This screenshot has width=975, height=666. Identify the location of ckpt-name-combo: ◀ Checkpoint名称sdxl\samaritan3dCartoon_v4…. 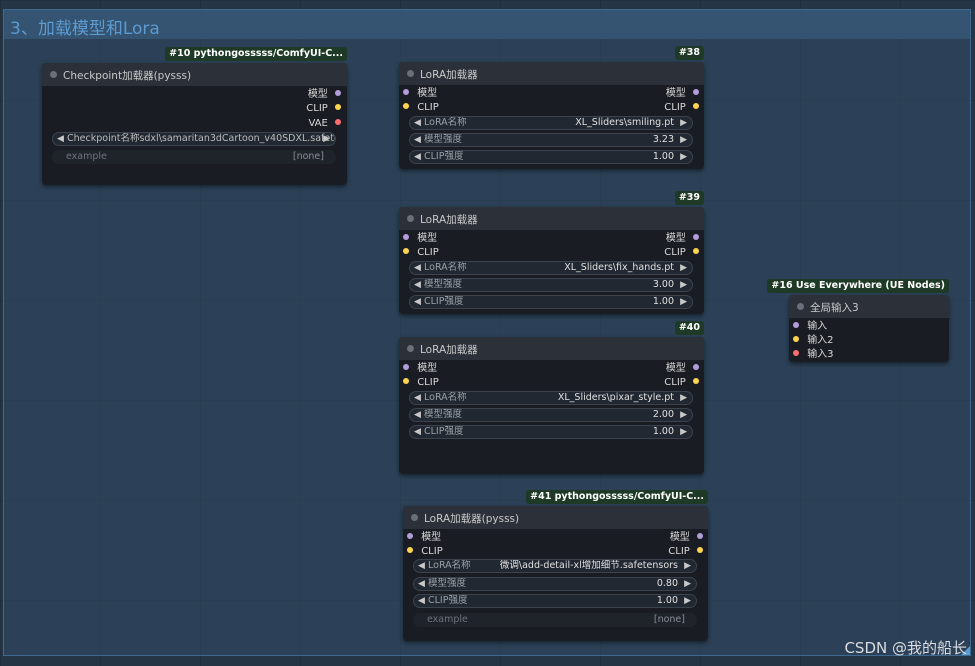
(194, 139).